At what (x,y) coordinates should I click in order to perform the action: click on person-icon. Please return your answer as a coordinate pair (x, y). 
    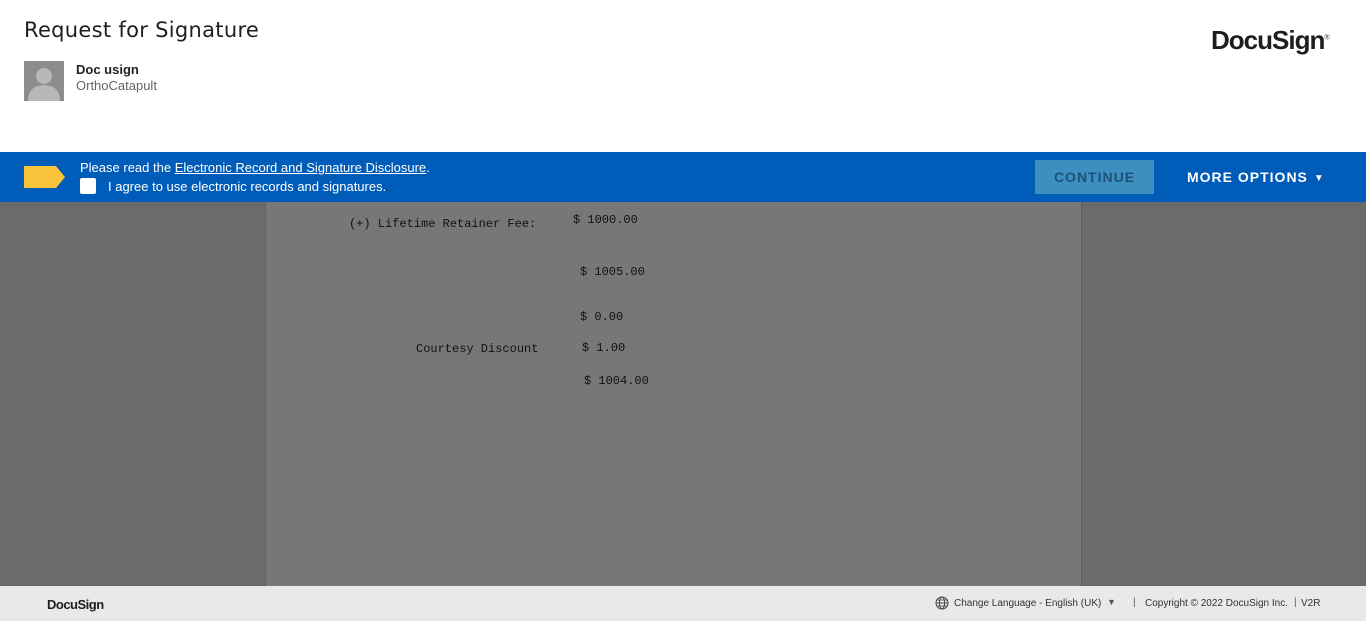
    Looking at the image, I should click on (44, 81).